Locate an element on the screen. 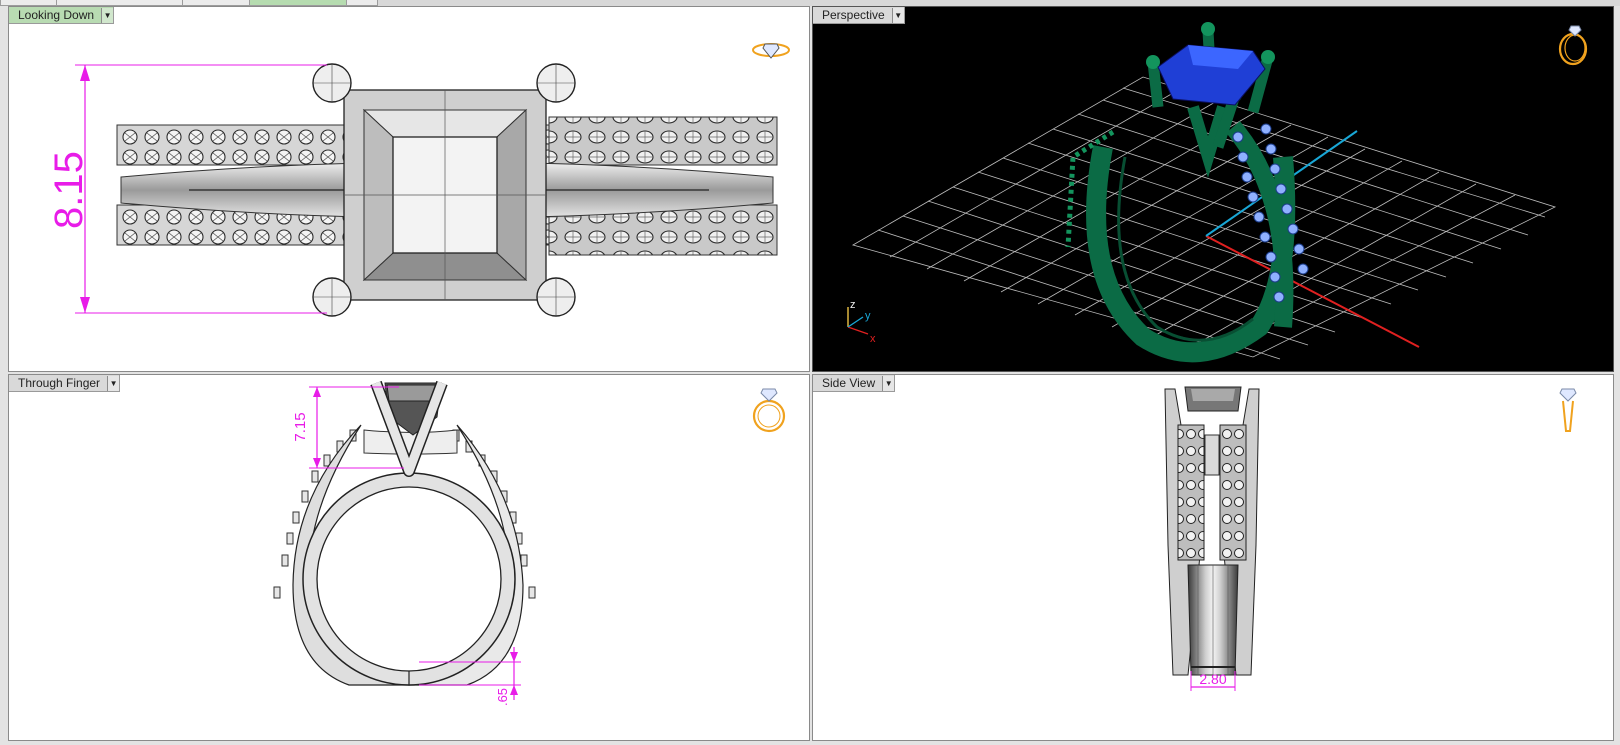  axis-label-y: y is located at coordinates (868, 316).